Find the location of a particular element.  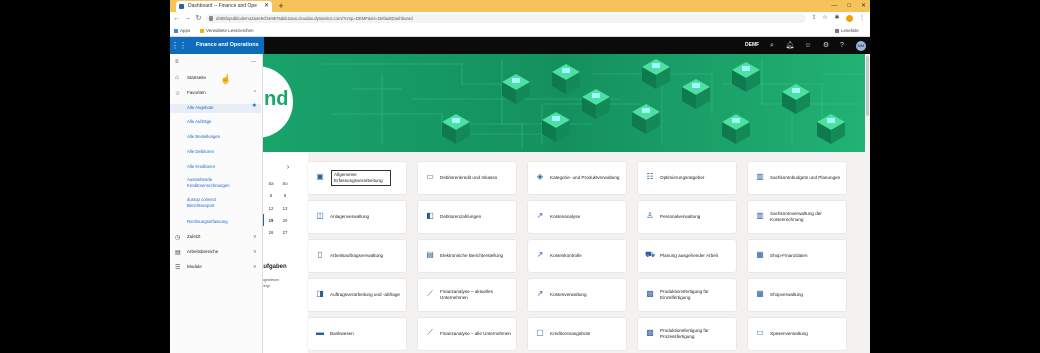

calendar-day: 27 is located at coordinates (285, 232).